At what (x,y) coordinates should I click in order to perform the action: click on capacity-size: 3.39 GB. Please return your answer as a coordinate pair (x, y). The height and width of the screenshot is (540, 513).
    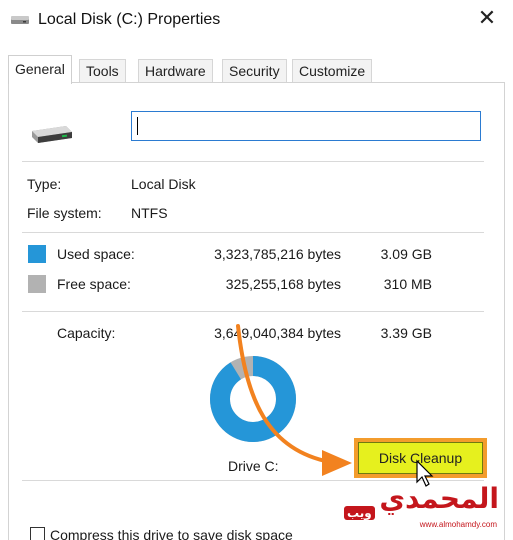
    Looking at the image, I should click on (406, 333).